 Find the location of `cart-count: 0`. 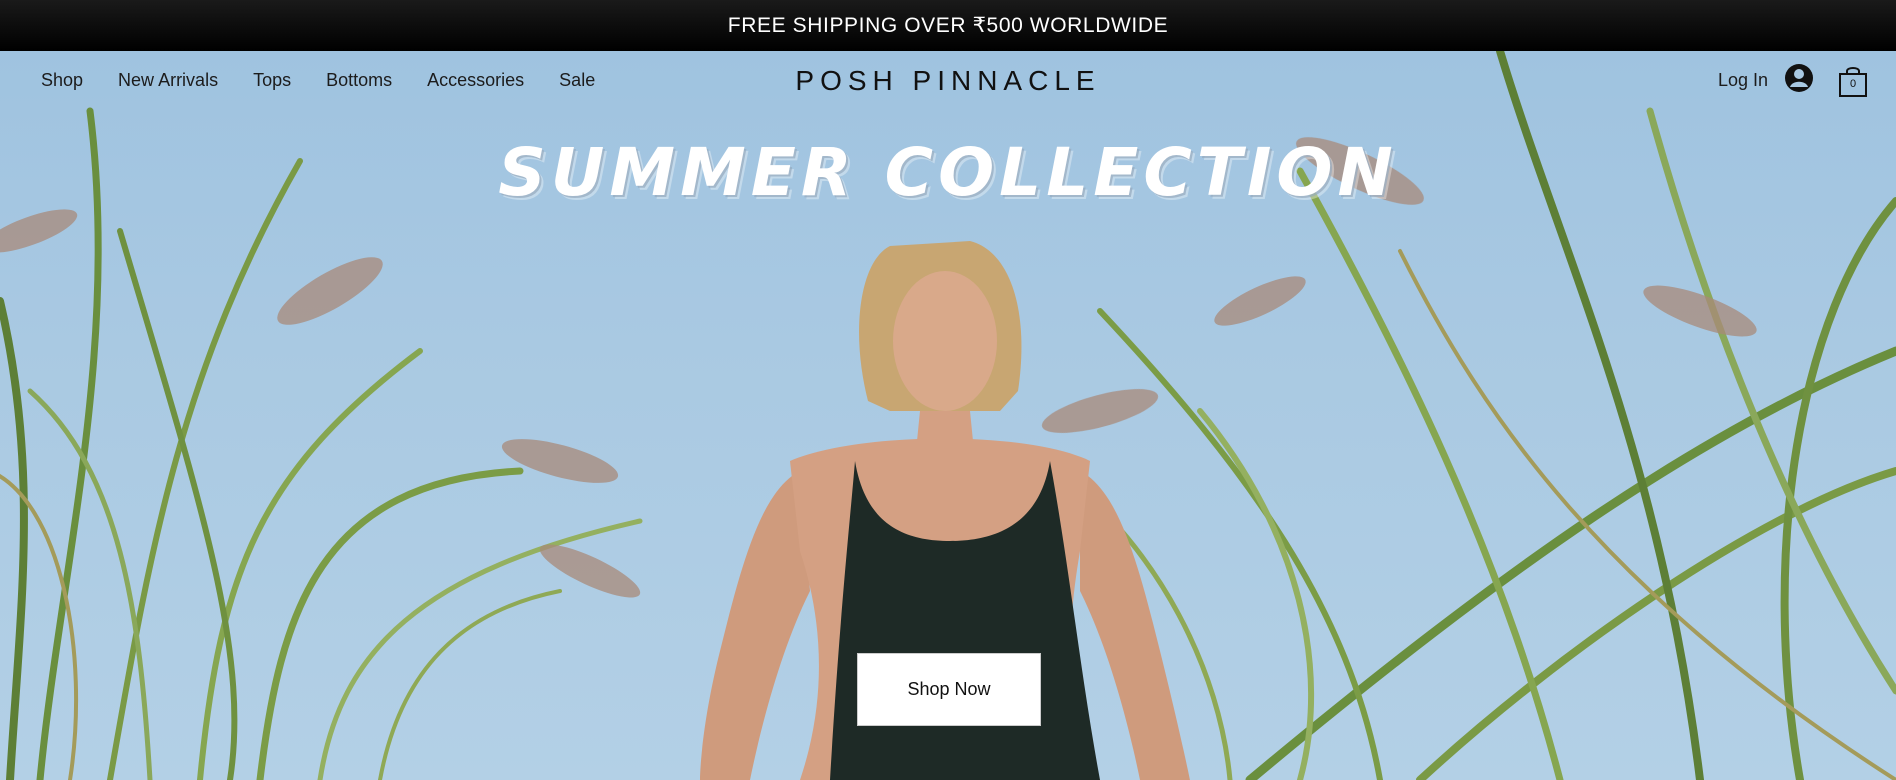

cart-count: 0 is located at coordinates (1853, 83).